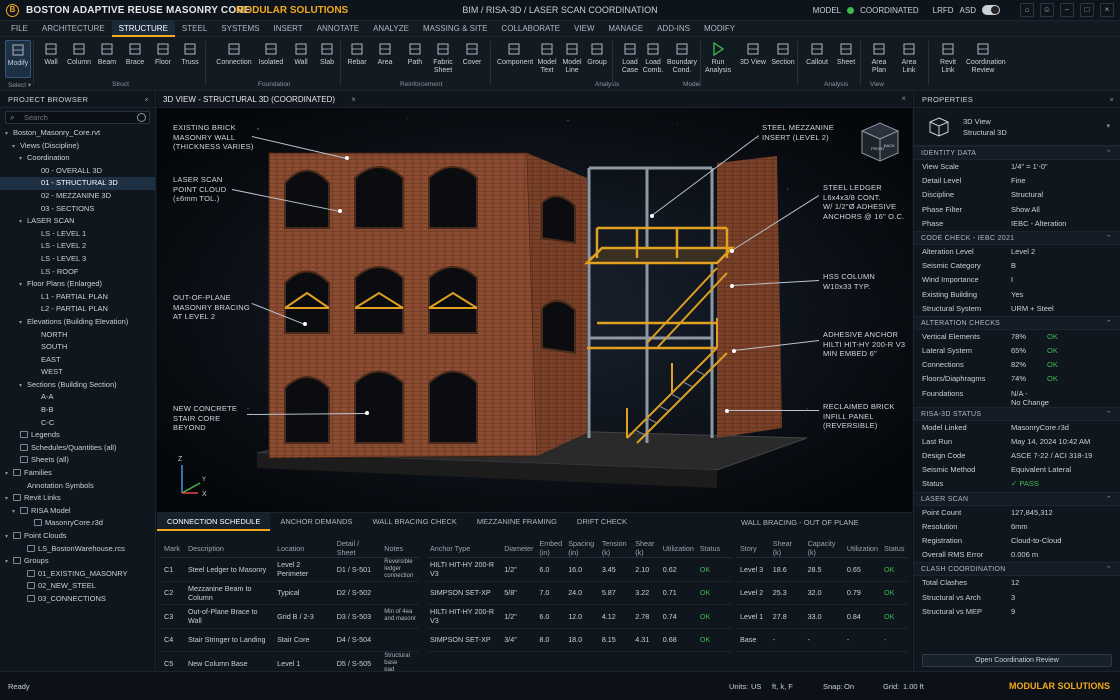  I want to click on table-row: Level 2 25.3 32.0 0.79 OK, so click(822, 593).